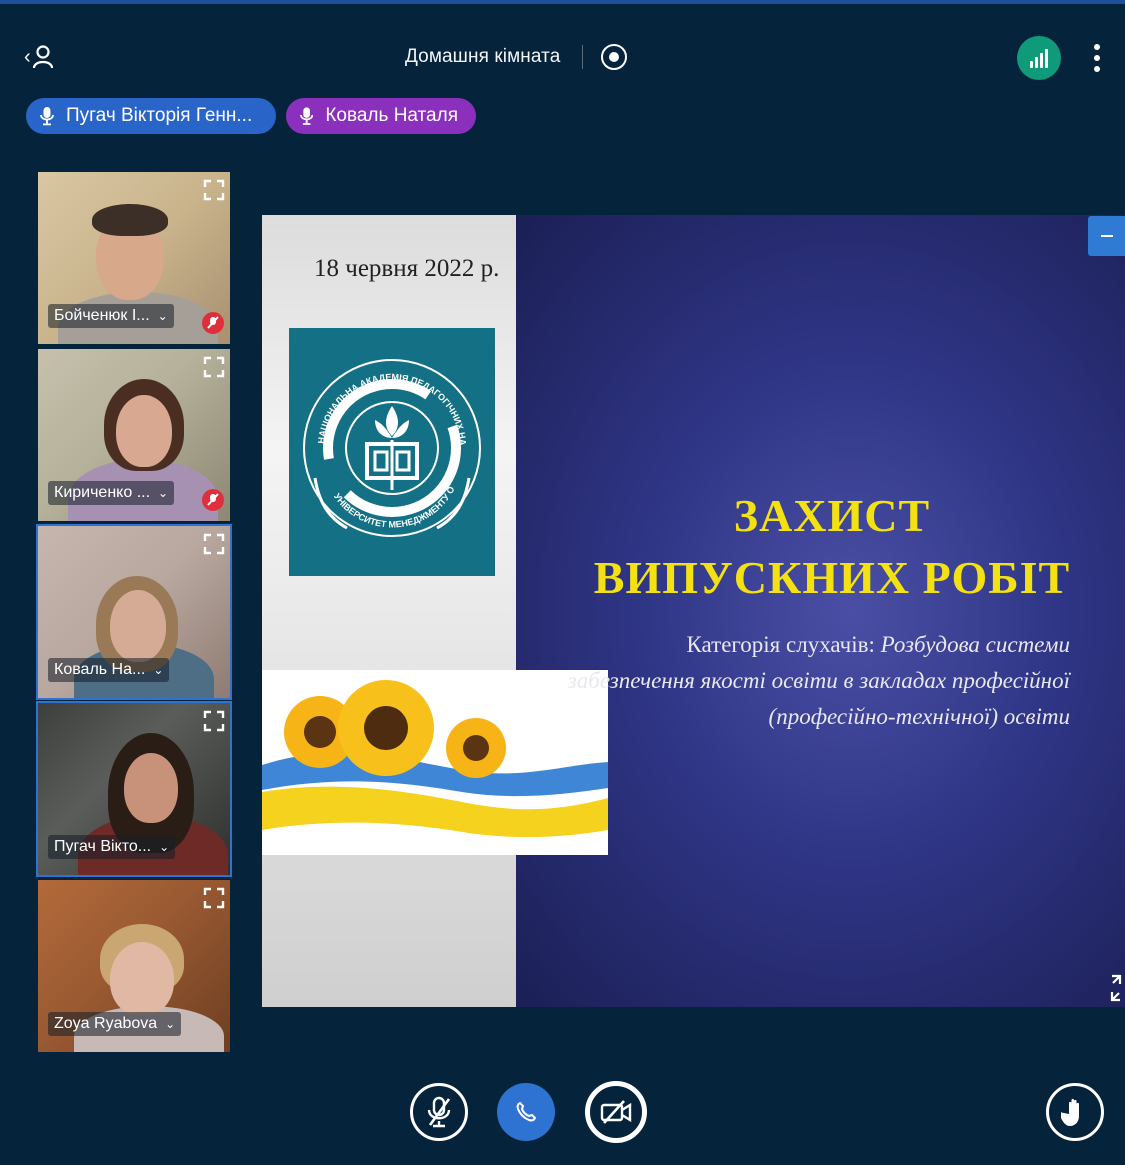  What do you see at coordinates (832, 547) in the screenshot?
I see `slide-title: ЗАХИСТ ВИПУСКНИХ РОБІТ` at bounding box center [832, 547].